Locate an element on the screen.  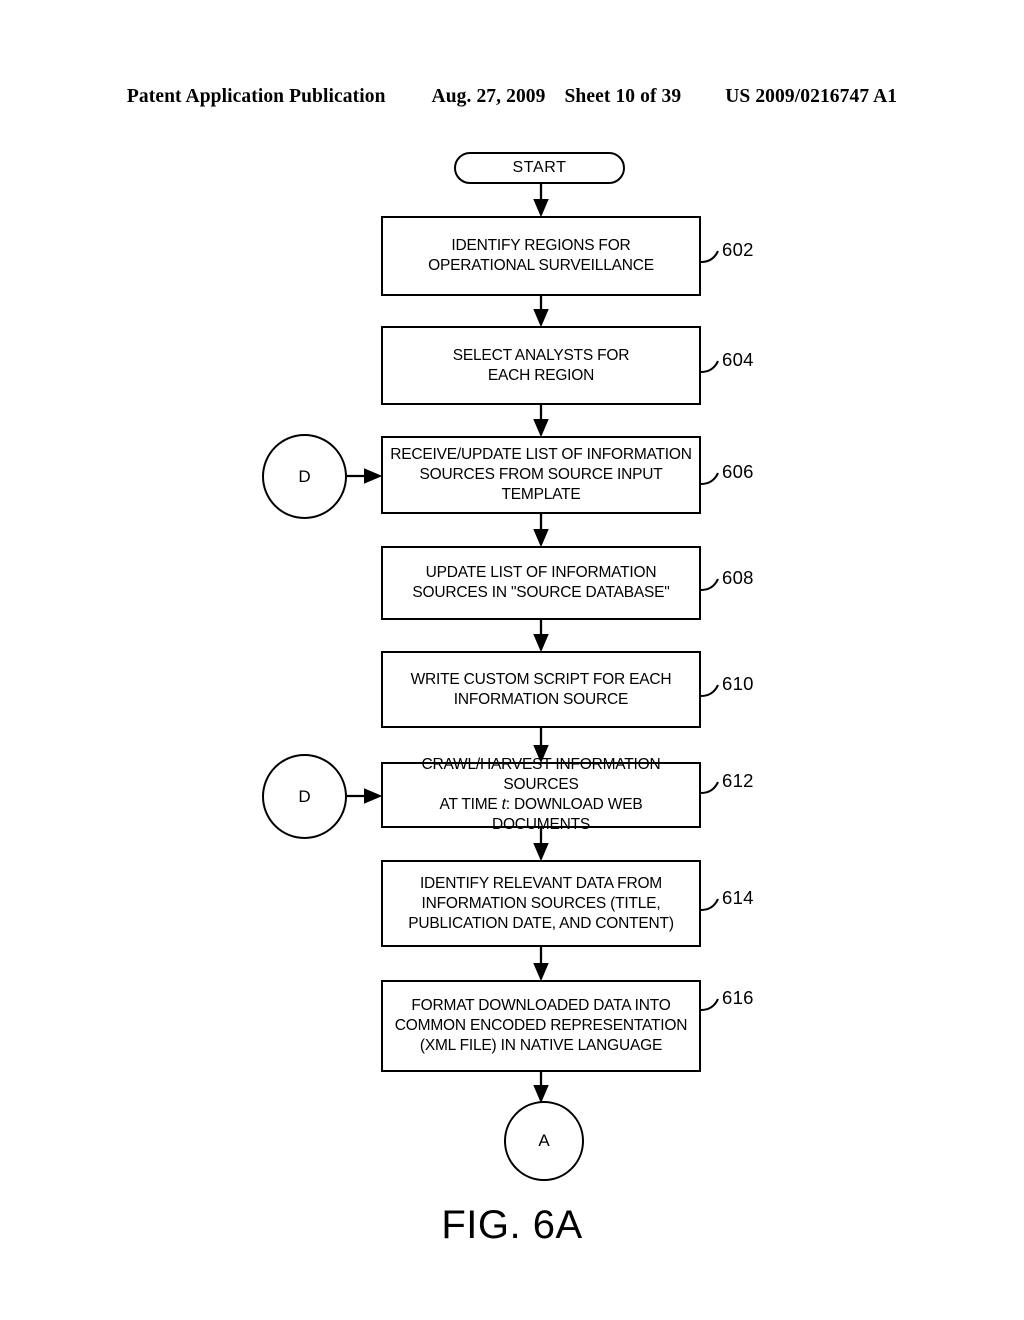
ref-number-614: 614 is located at coordinates (738, 897).